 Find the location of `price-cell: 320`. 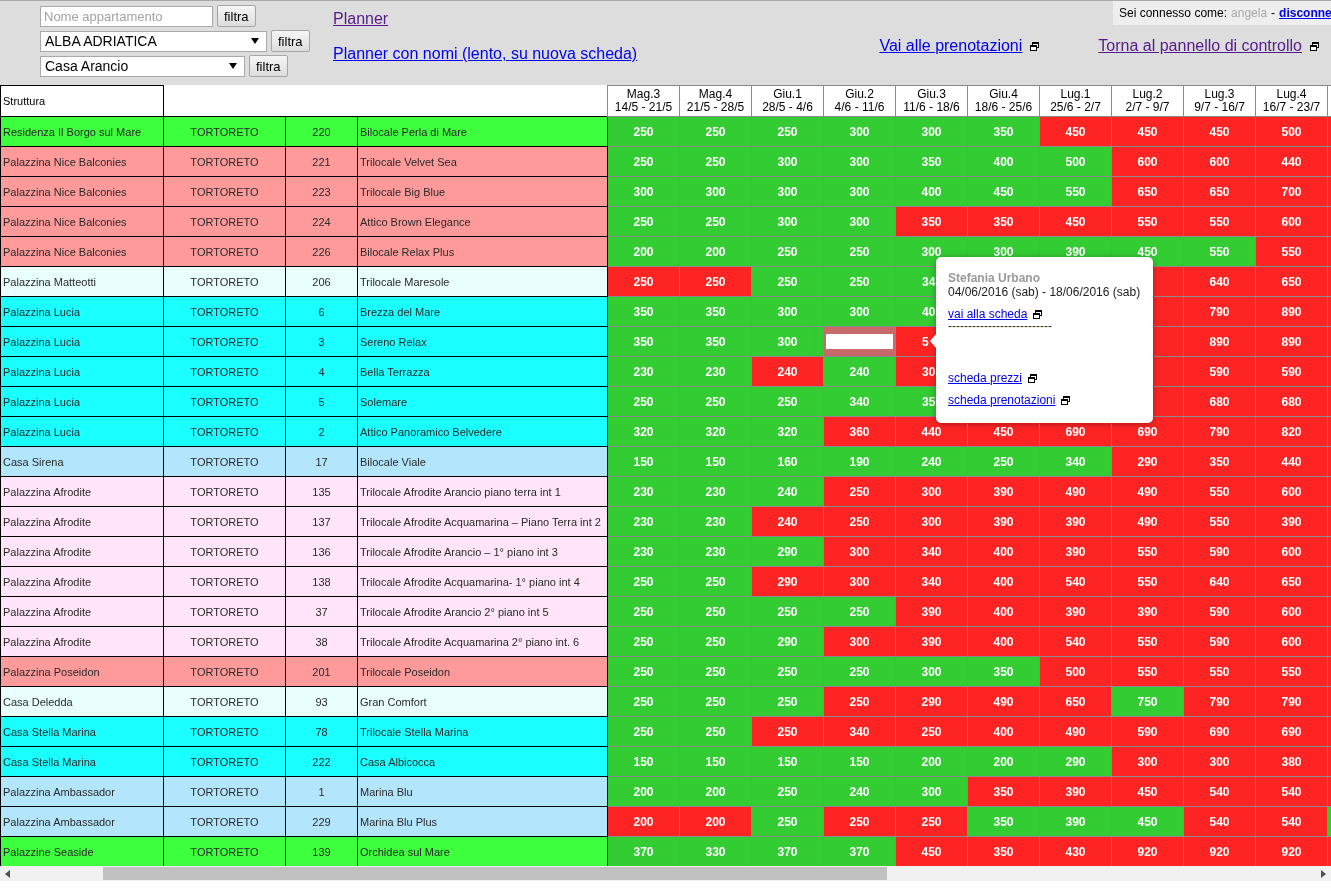

price-cell: 320 is located at coordinates (715, 431).